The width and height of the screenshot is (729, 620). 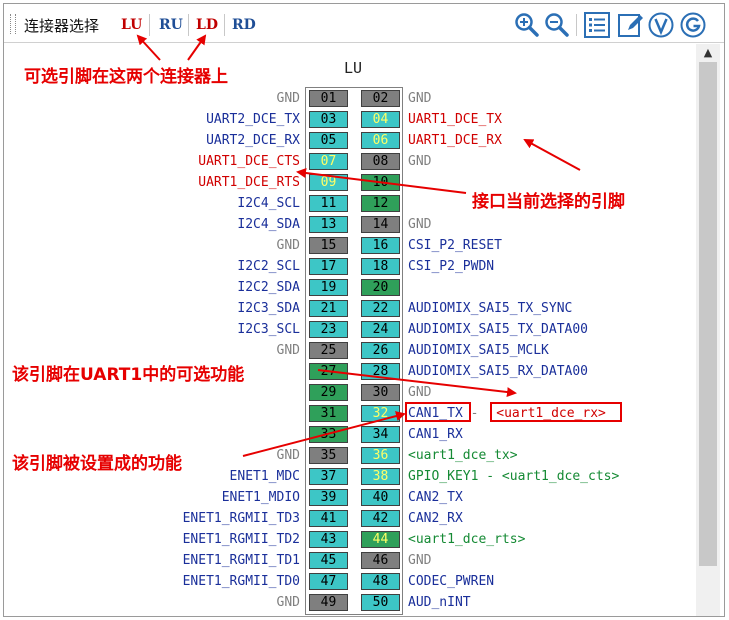 I want to click on pin-50: 50, so click(x=380, y=602).